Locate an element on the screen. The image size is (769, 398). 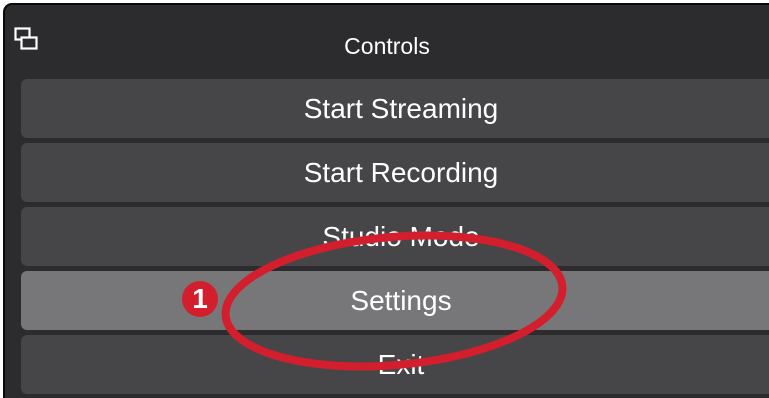
start-recording-button: Start Recording is located at coordinates (395, 172).